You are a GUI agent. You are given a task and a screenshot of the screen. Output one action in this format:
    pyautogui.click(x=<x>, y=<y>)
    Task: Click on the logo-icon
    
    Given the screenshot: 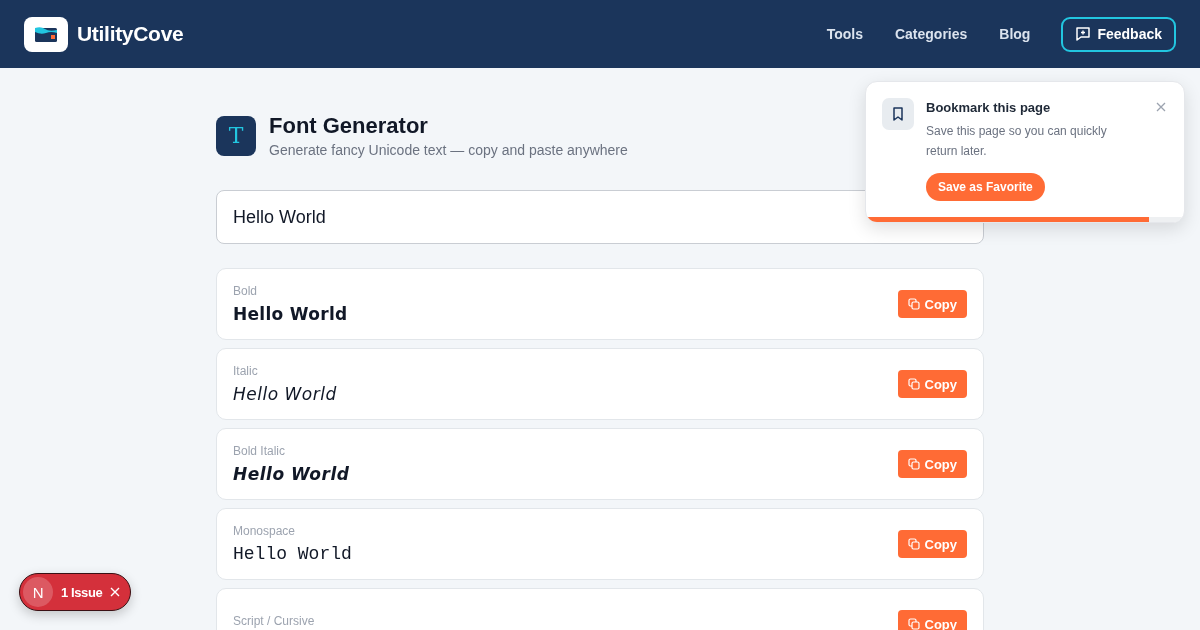 What is the action you would take?
    pyautogui.click(x=46, y=34)
    